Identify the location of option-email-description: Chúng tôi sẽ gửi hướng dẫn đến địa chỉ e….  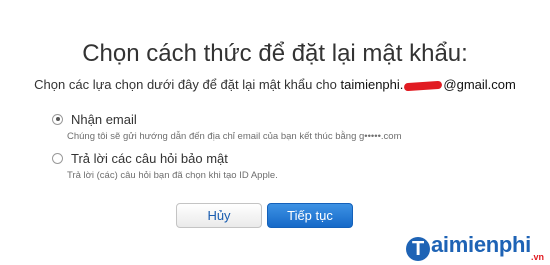
(234, 136).